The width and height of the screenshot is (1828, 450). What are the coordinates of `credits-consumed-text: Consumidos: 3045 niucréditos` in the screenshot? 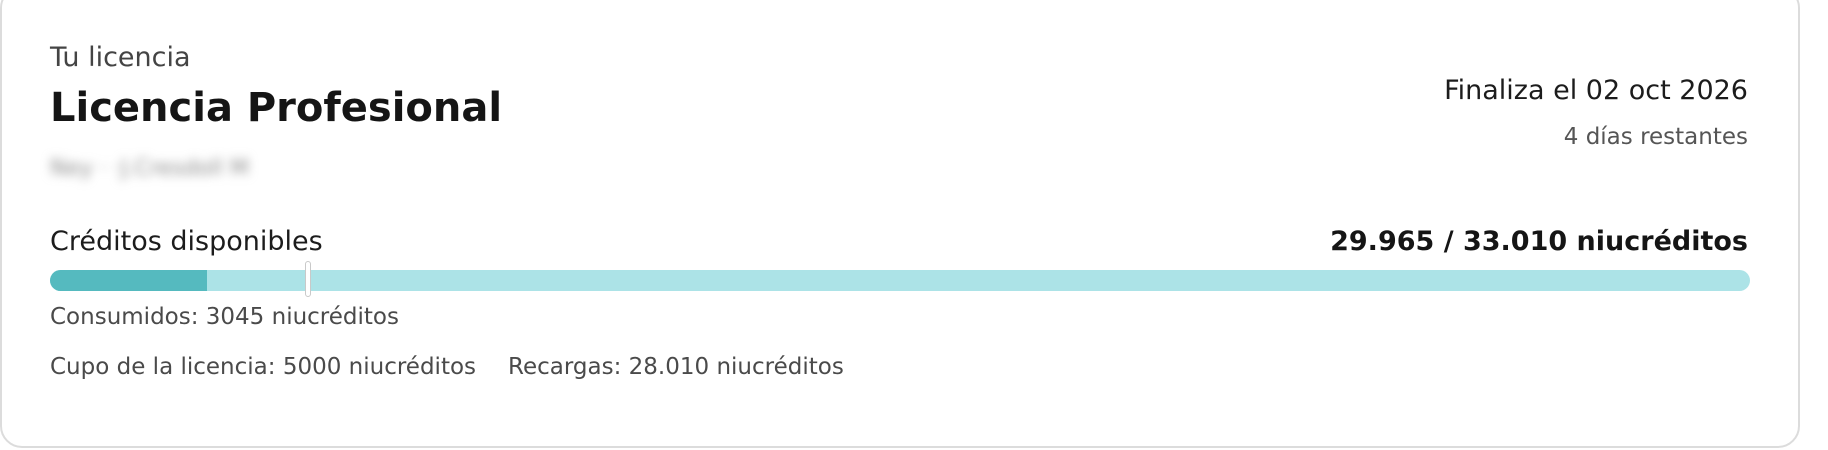 It's located at (224, 317).